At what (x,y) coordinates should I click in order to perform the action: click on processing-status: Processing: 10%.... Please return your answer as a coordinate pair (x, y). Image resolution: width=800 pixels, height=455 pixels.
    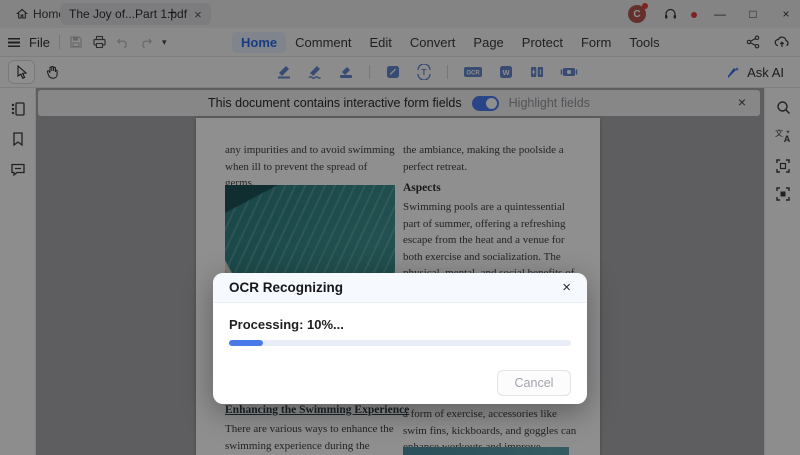
    Looking at the image, I should click on (286, 324).